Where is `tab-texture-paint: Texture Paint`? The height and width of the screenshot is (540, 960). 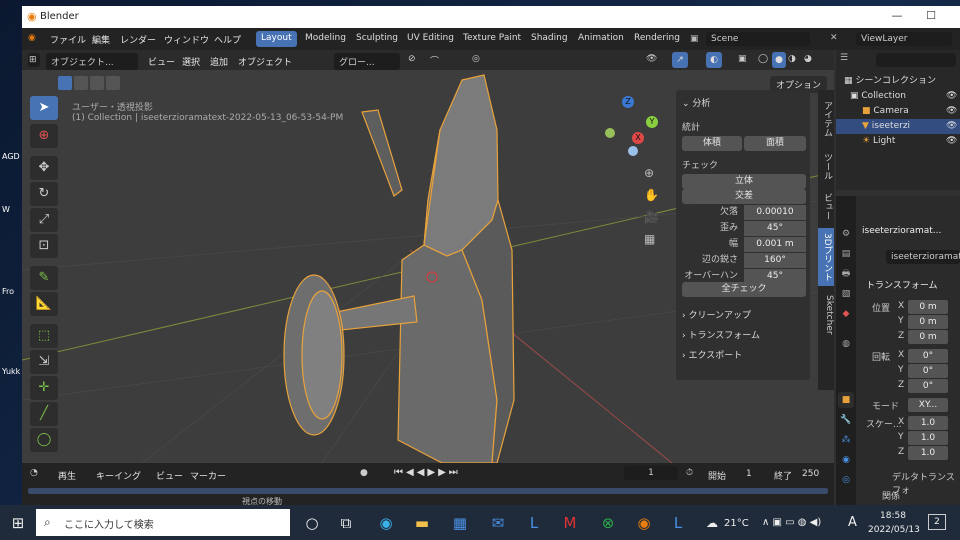
tab-texture-paint: Texture Paint is located at coordinates (492, 39).